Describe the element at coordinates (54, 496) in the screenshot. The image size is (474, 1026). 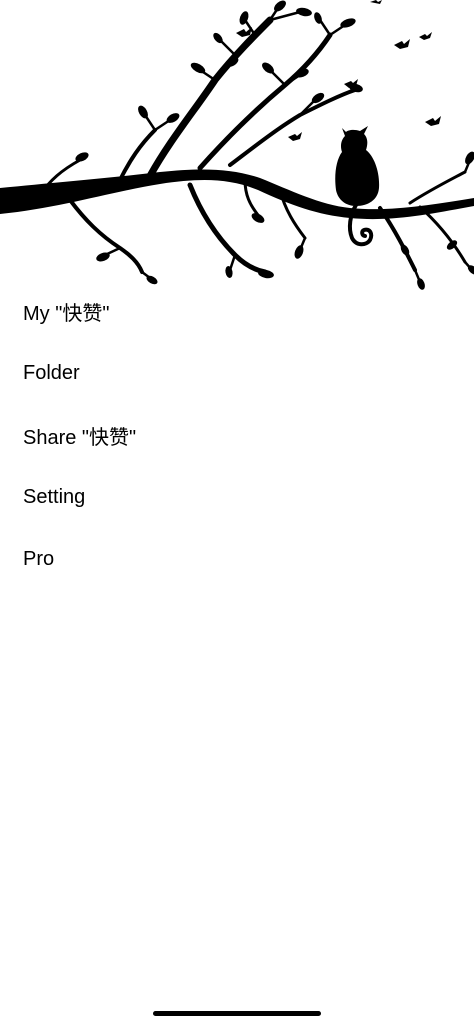
I see `menu-item-label: Setting` at that location.